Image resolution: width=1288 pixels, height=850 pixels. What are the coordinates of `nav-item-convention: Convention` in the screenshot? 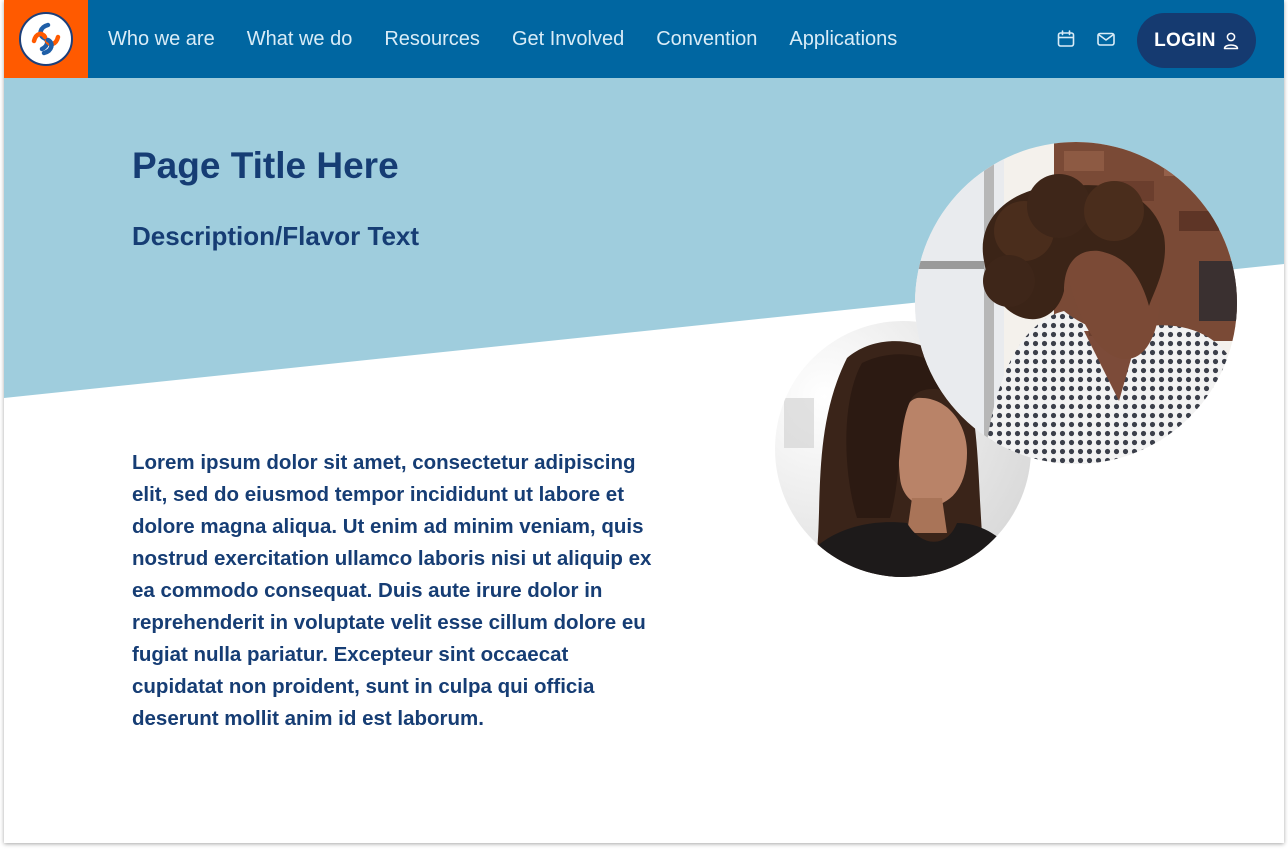 It's located at (706, 39).